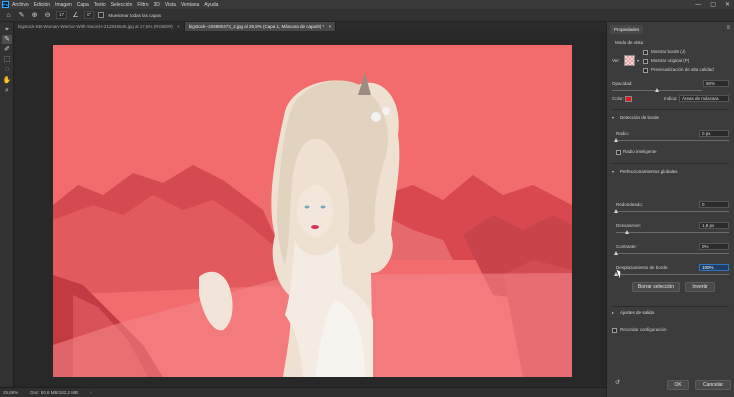  What do you see at coordinates (645, 61) in the screenshot?
I see `show-original-checkbox` at bounding box center [645, 61].